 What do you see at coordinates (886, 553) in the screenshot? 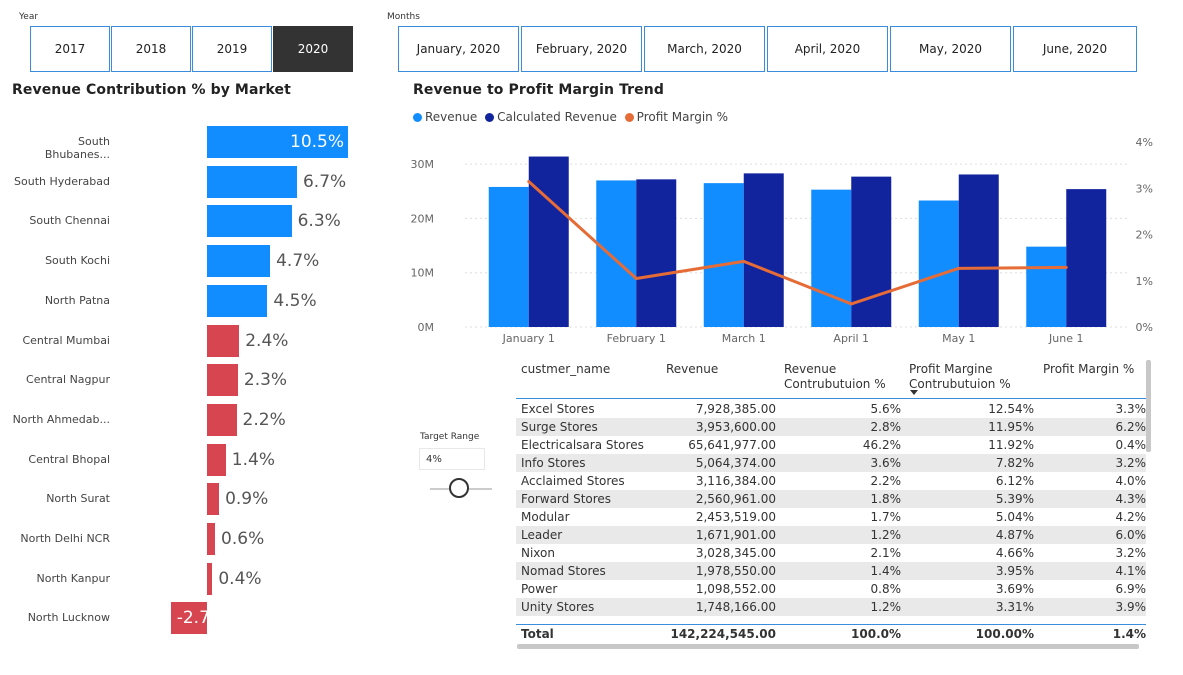
I see `table-cell: 2.1%` at bounding box center [886, 553].